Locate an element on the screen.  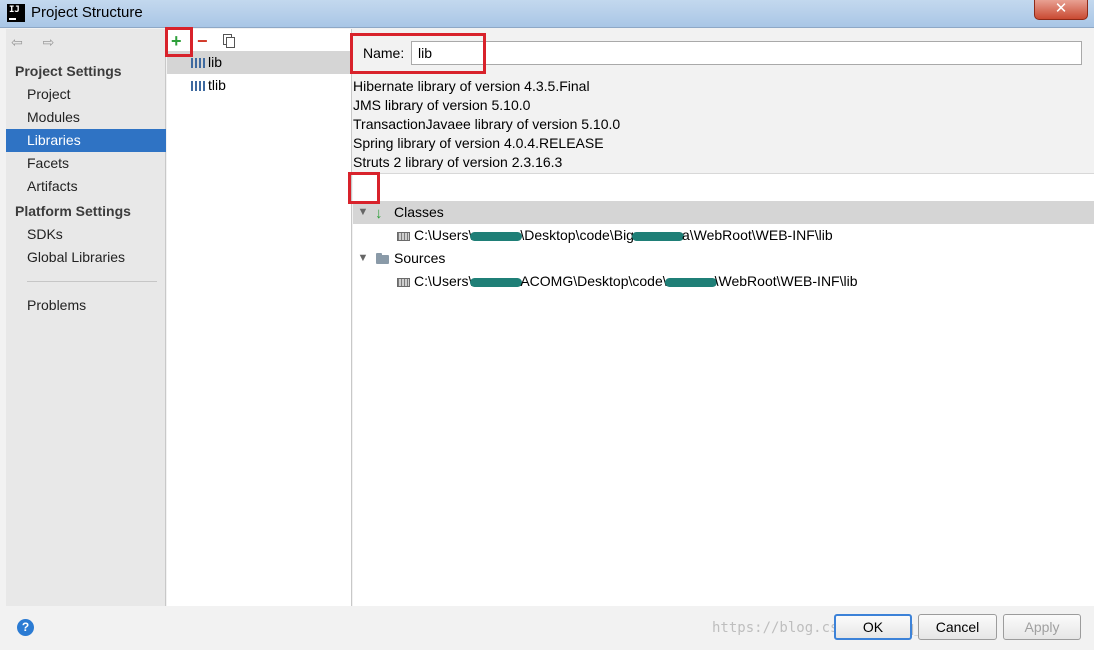
library-description: Hibernate library of version 4.3.5.Final is located at coordinates (471, 86).